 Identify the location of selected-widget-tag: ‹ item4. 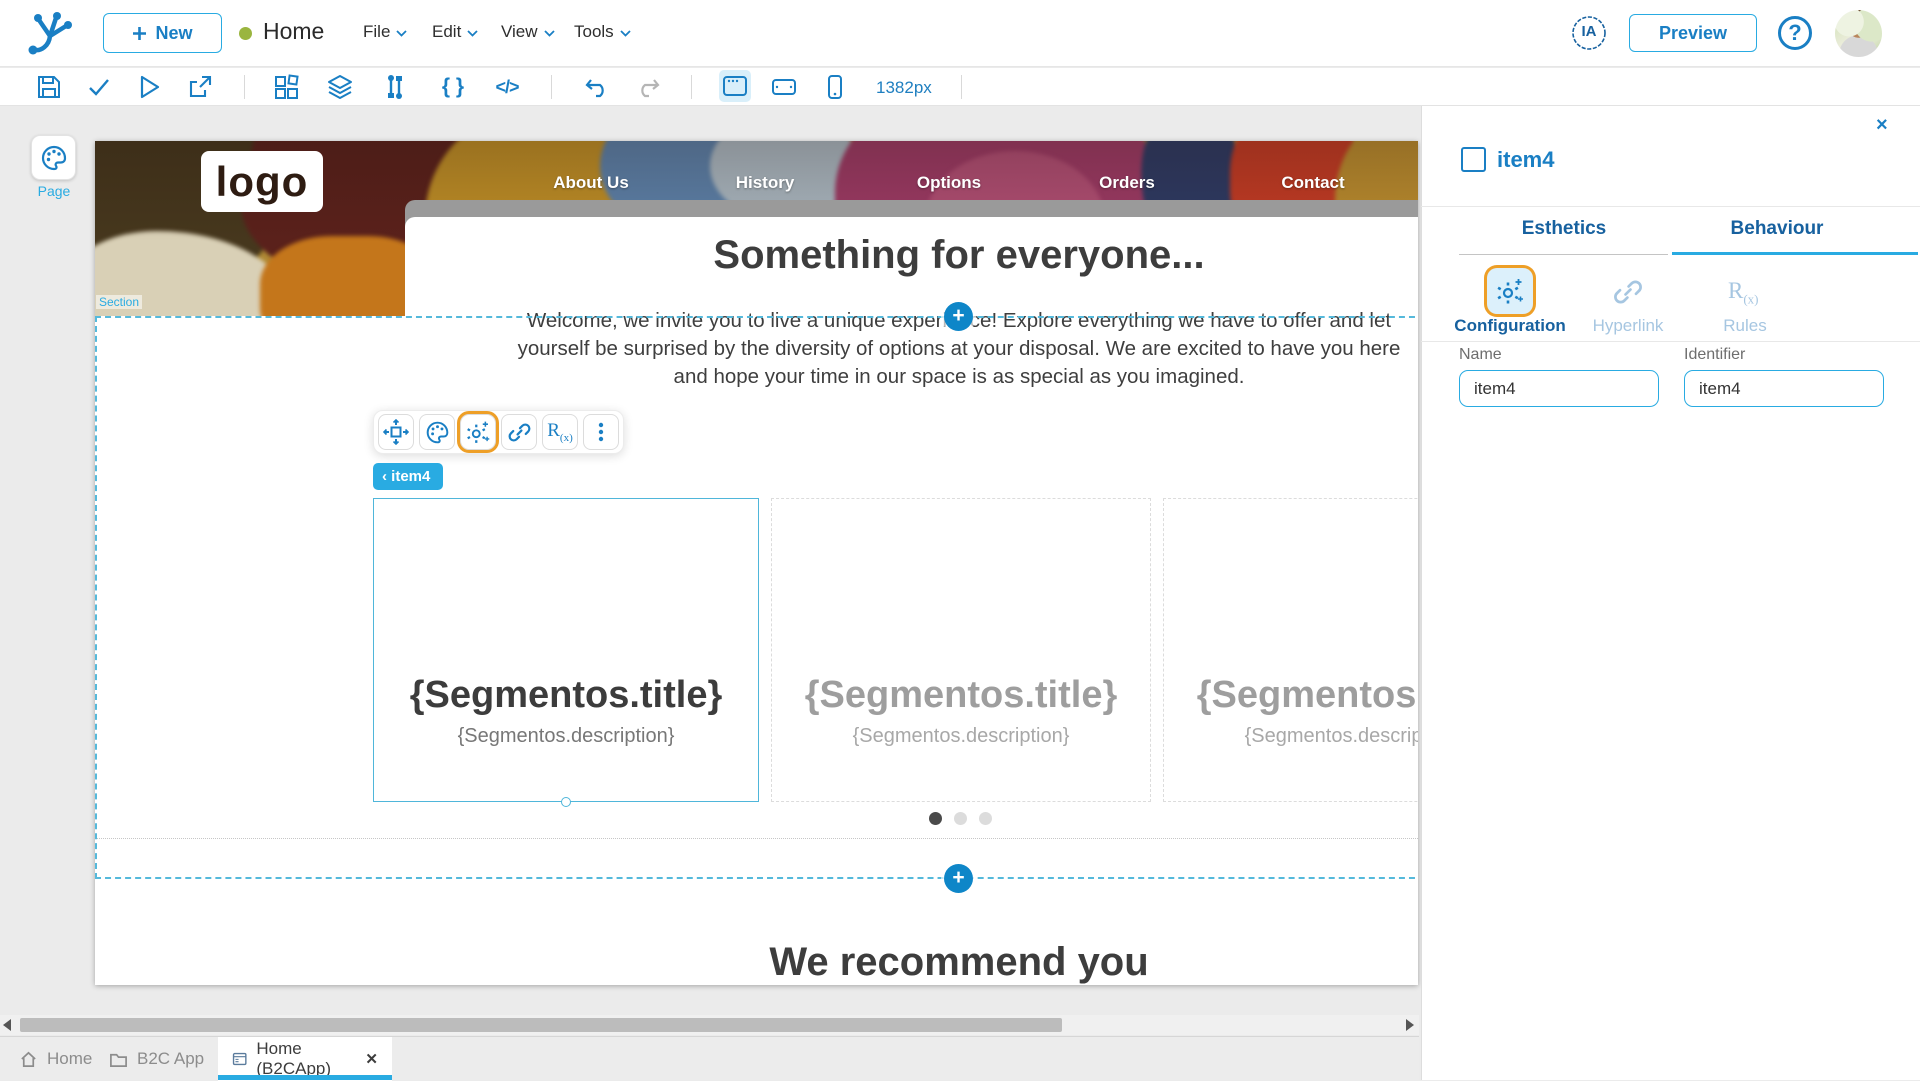
(408, 476).